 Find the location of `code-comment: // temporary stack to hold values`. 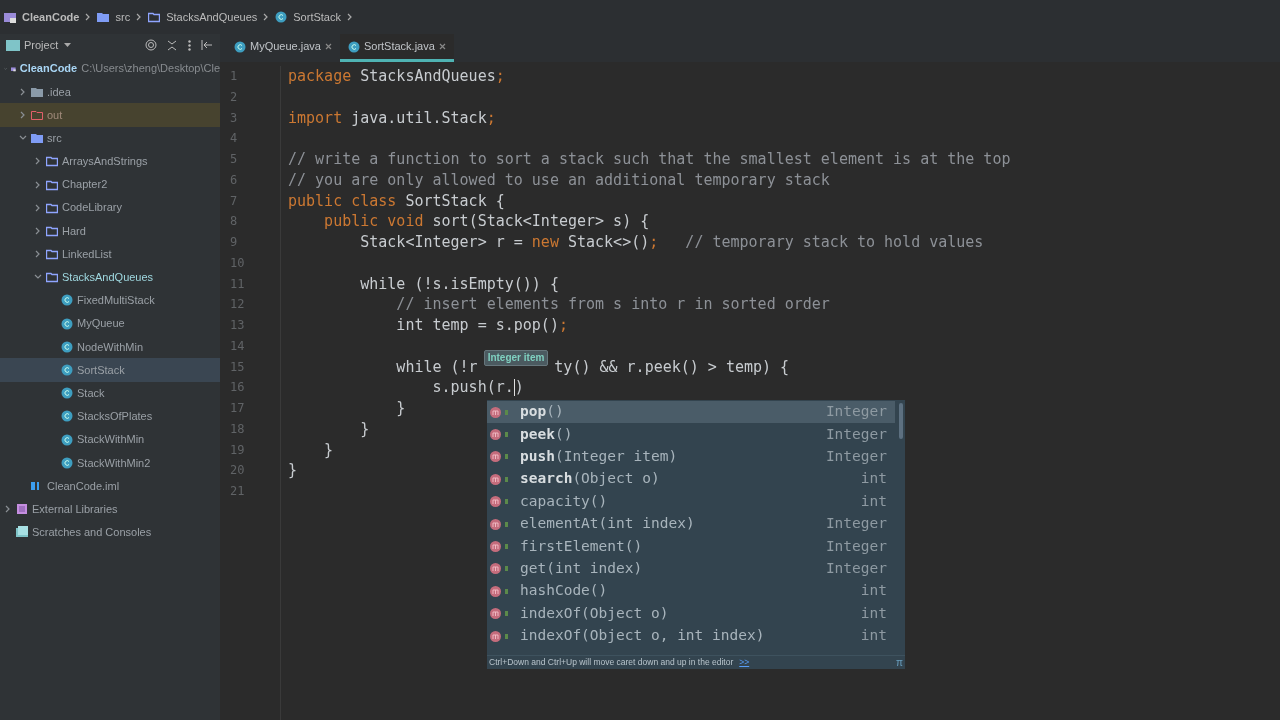

code-comment: // temporary stack to hold values is located at coordinates (834, 242).